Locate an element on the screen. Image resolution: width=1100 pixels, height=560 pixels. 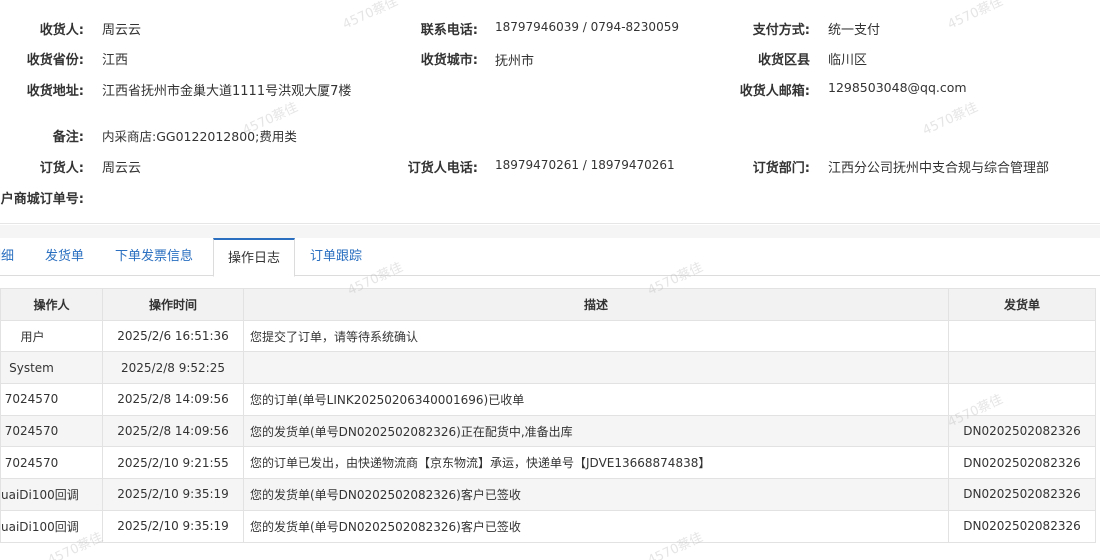
table-row: 用户 2025/2/6 16:51:36 您提交了订单，请等待系统确认 is located at coordinates (548, 336).